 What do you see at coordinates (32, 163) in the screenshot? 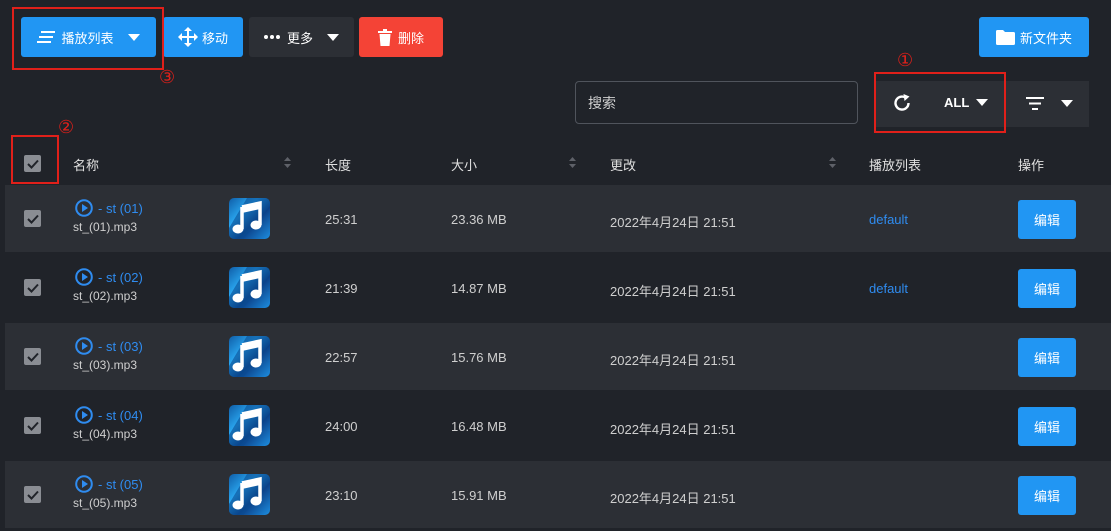
I see `select-all-checkbox` at bounding box center [32, 163].